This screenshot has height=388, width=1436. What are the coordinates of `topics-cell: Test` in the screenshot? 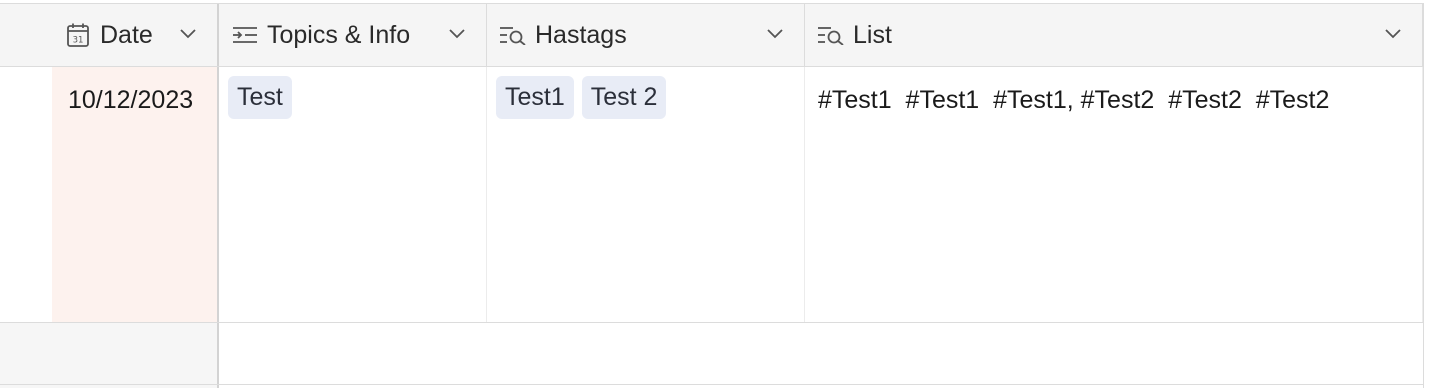 It's located at (353, 194).